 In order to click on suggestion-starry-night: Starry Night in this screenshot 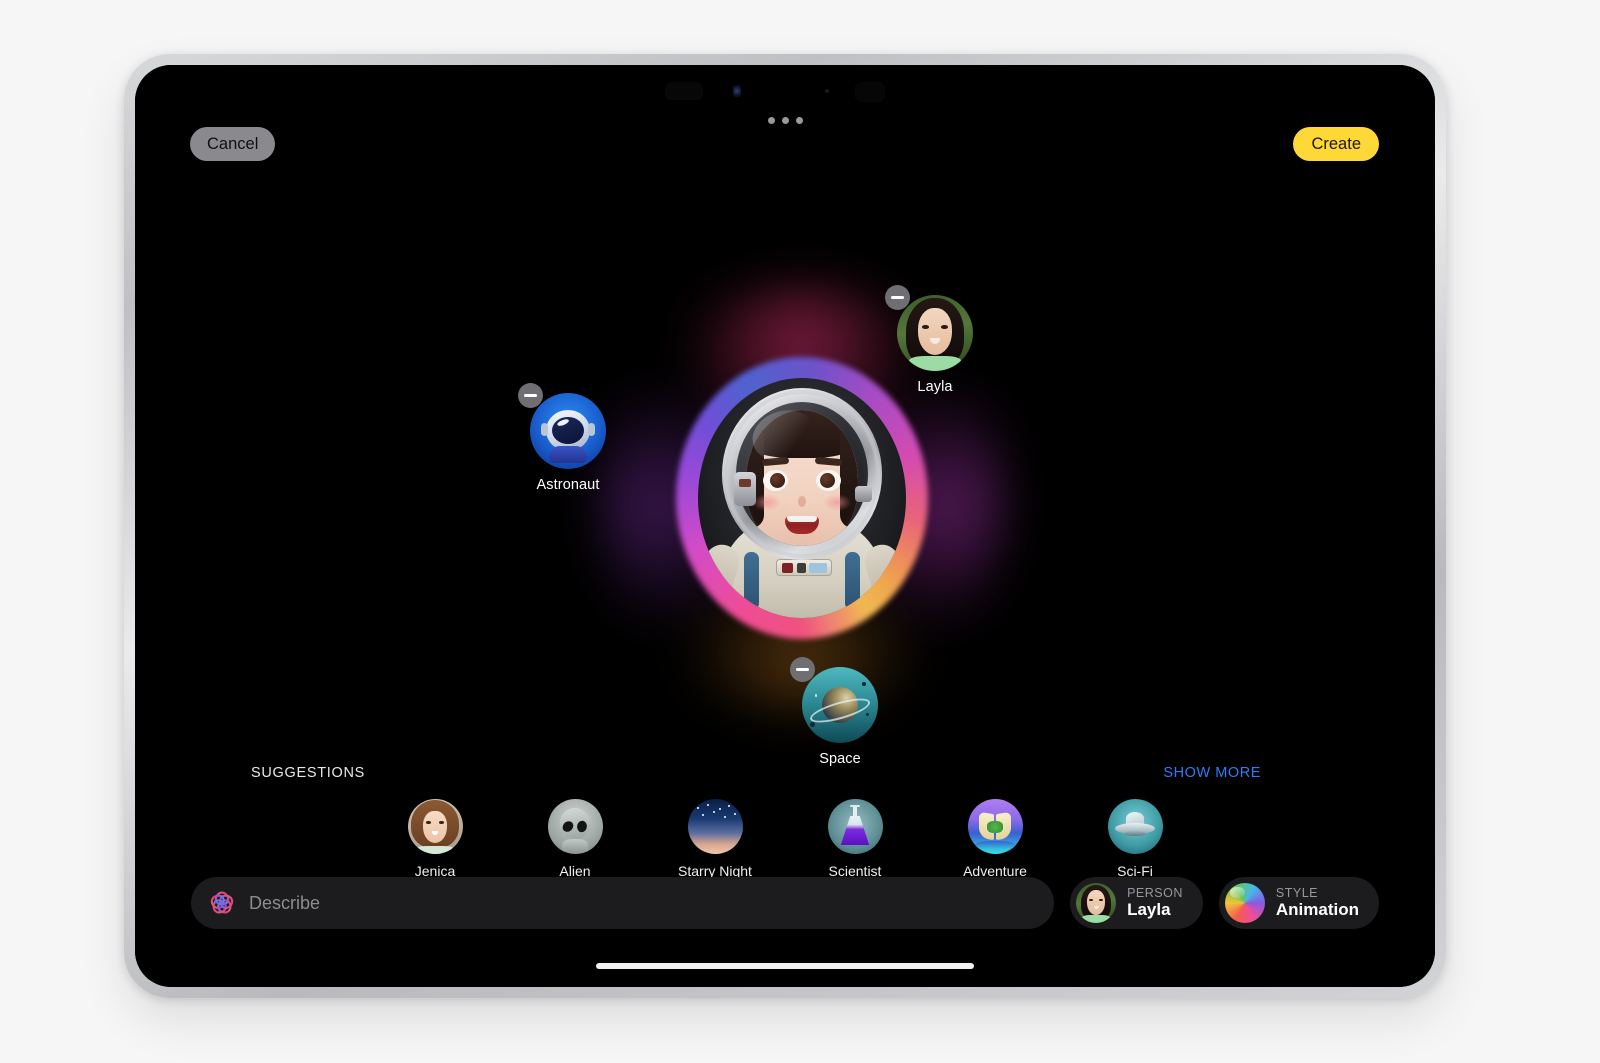, I will do `click(715, 839)`.